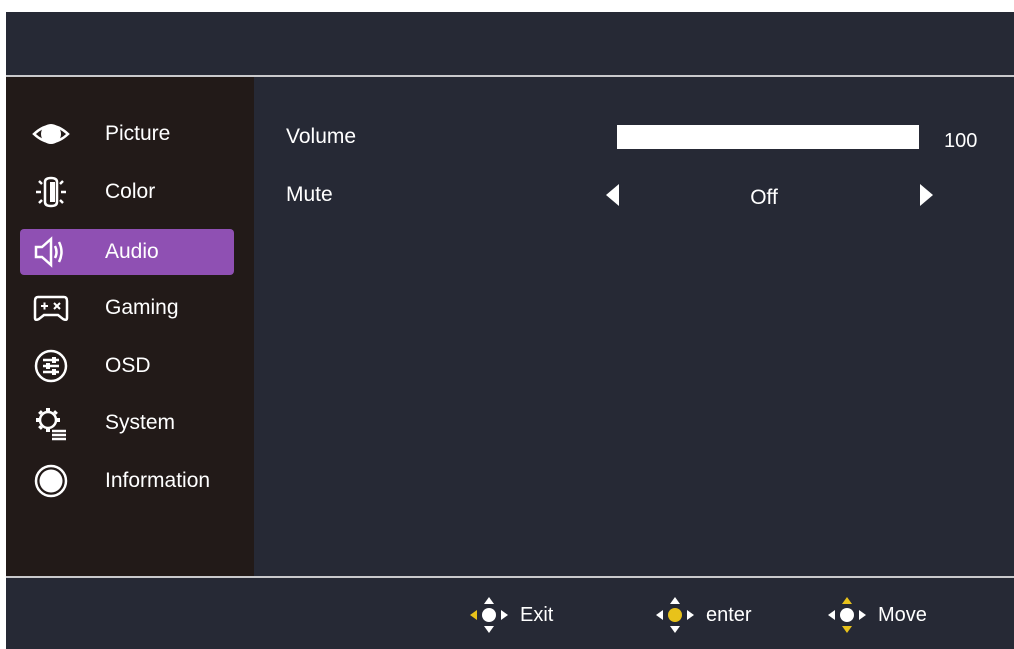  I want to click on menu-item-information: Information, so click(127, 481).